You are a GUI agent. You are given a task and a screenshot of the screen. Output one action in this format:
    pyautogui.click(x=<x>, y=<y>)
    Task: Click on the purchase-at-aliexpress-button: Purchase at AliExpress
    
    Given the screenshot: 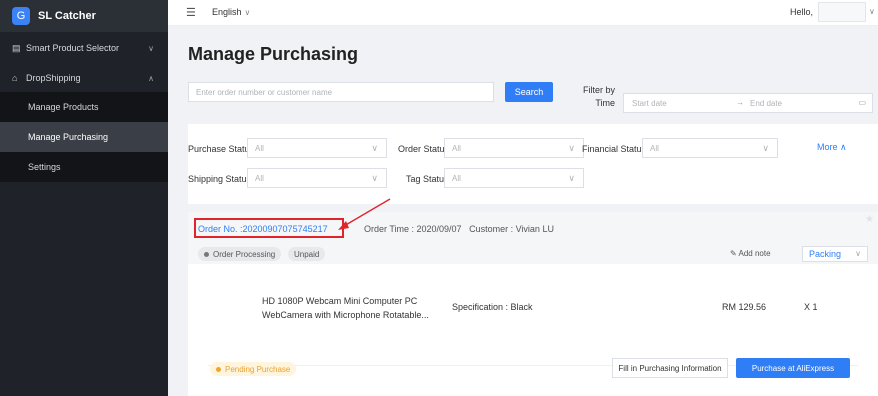 What is the action you would take?
    pyautogui.click(x=793, y=368)
    